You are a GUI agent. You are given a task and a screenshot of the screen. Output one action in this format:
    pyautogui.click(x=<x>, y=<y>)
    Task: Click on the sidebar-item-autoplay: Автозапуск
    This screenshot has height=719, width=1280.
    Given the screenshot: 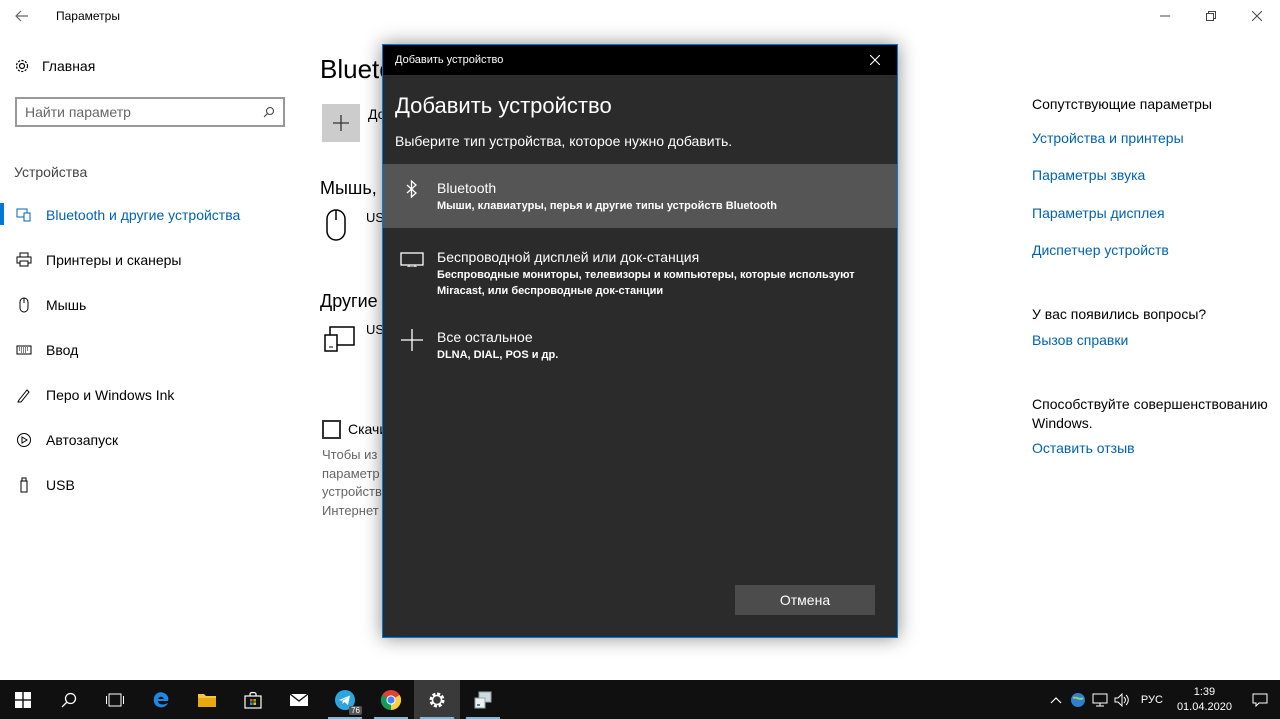 What is the action you would take?
    pyautogui.click(x=150, y=439)
    